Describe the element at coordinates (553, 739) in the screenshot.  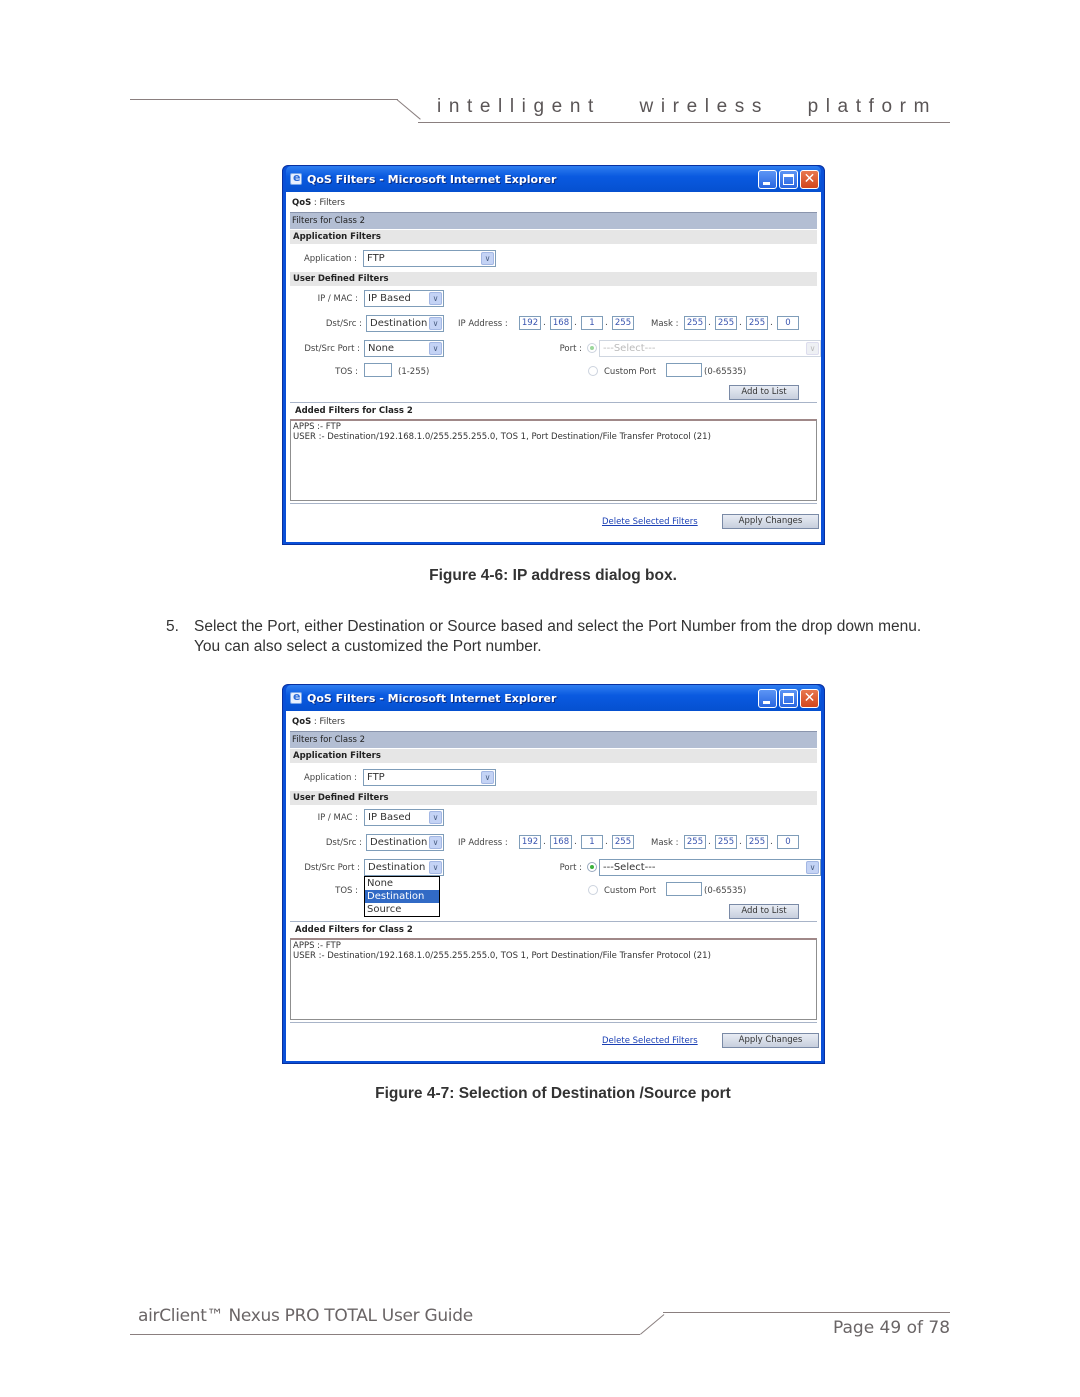
I see `class-header: Filters for Class 2` at that location.